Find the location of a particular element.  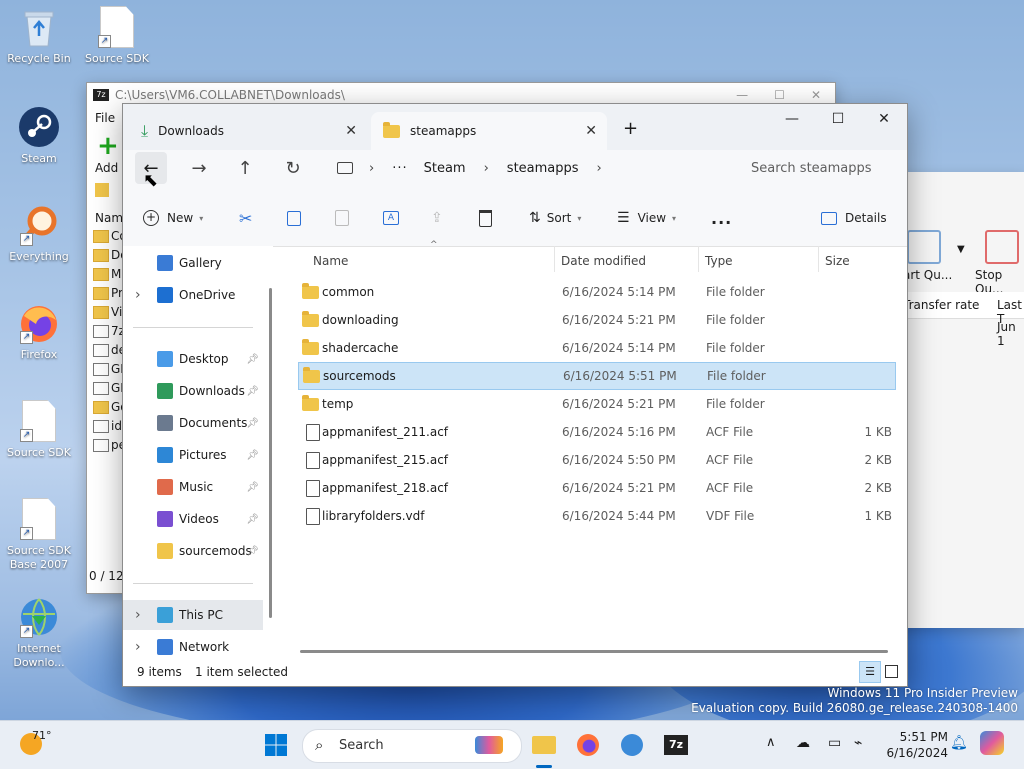

desktop-icon-recycle-bin: Recycle Bin is located at coordinates (40, 36).